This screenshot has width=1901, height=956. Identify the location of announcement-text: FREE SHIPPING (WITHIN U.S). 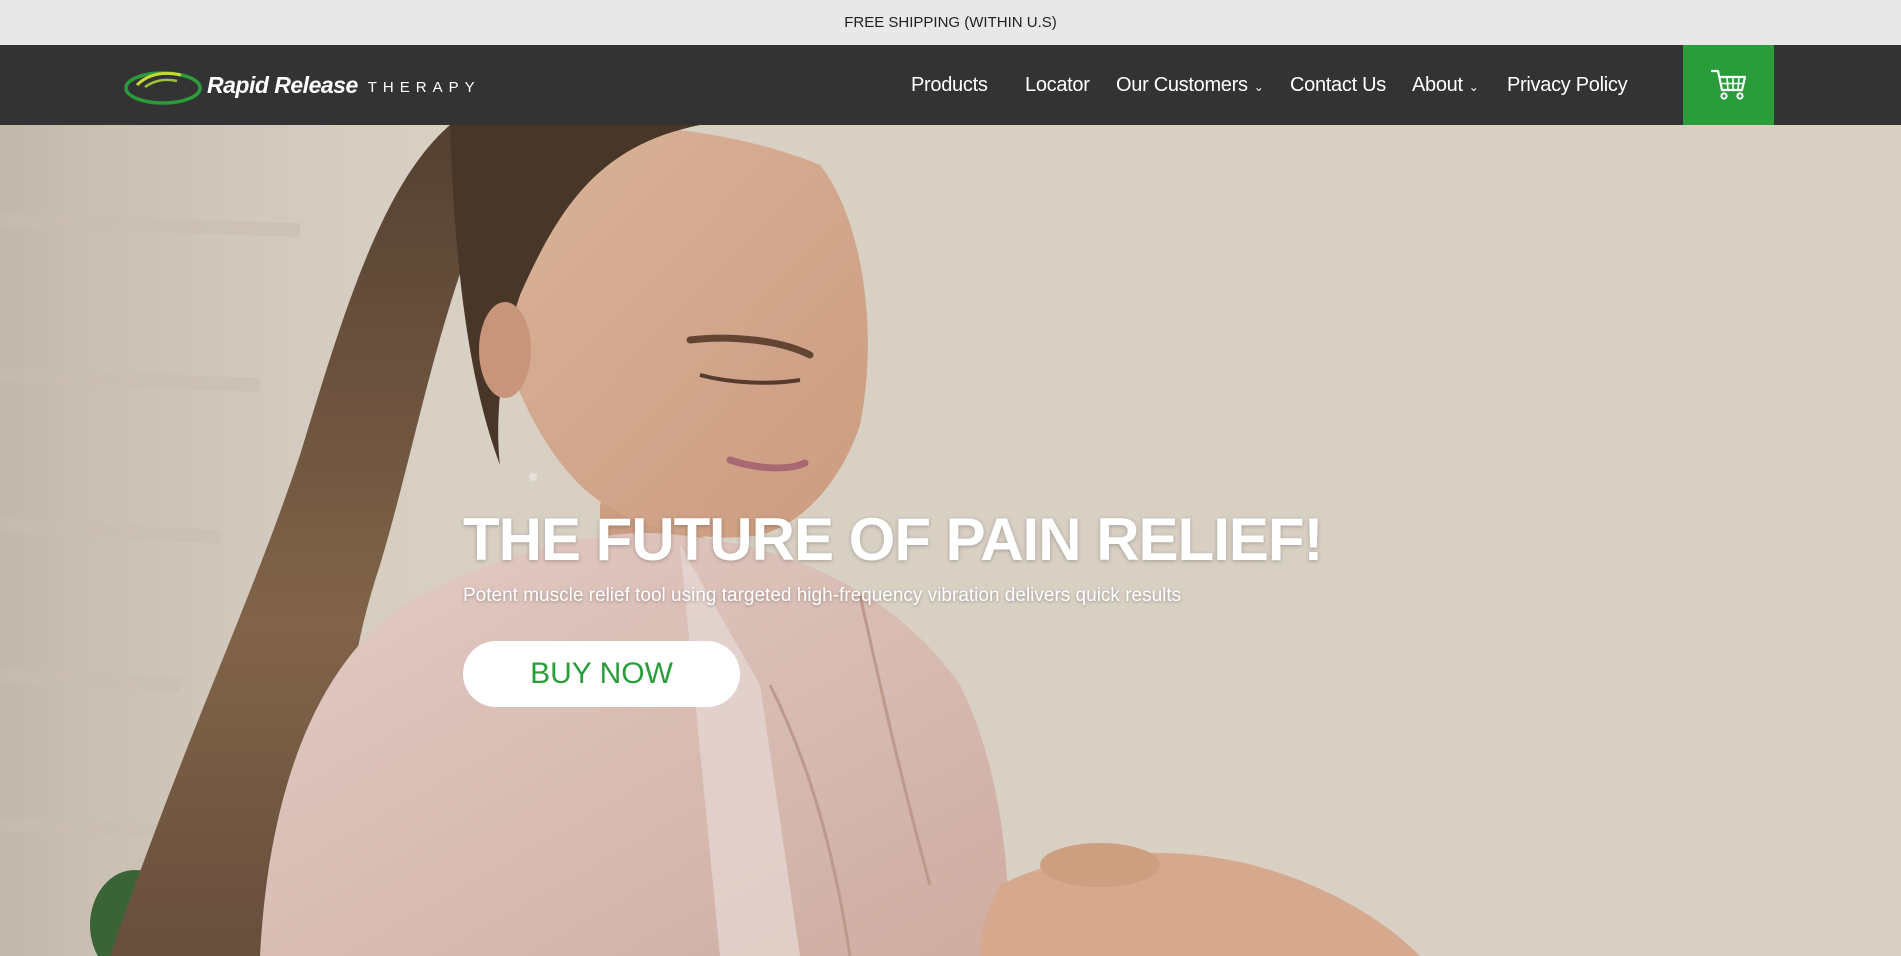
(950, 22).